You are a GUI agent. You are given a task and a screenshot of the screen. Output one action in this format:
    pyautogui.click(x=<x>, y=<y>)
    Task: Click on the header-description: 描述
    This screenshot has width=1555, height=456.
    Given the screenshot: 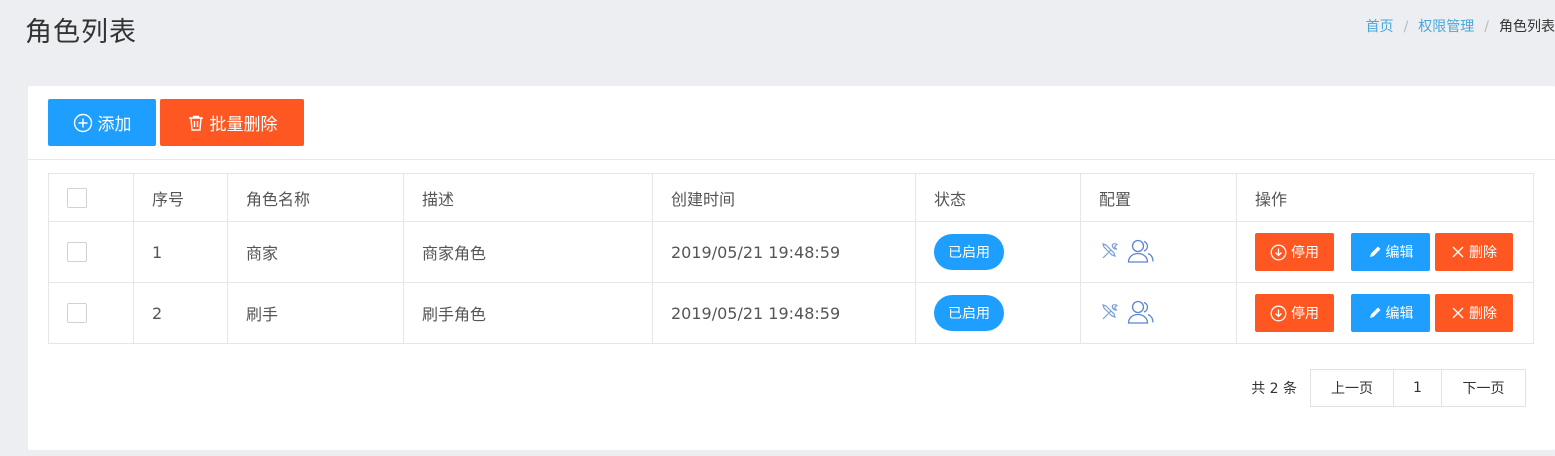 What is the action you would take?
    pyautogui.click(x=528, y=197)
    